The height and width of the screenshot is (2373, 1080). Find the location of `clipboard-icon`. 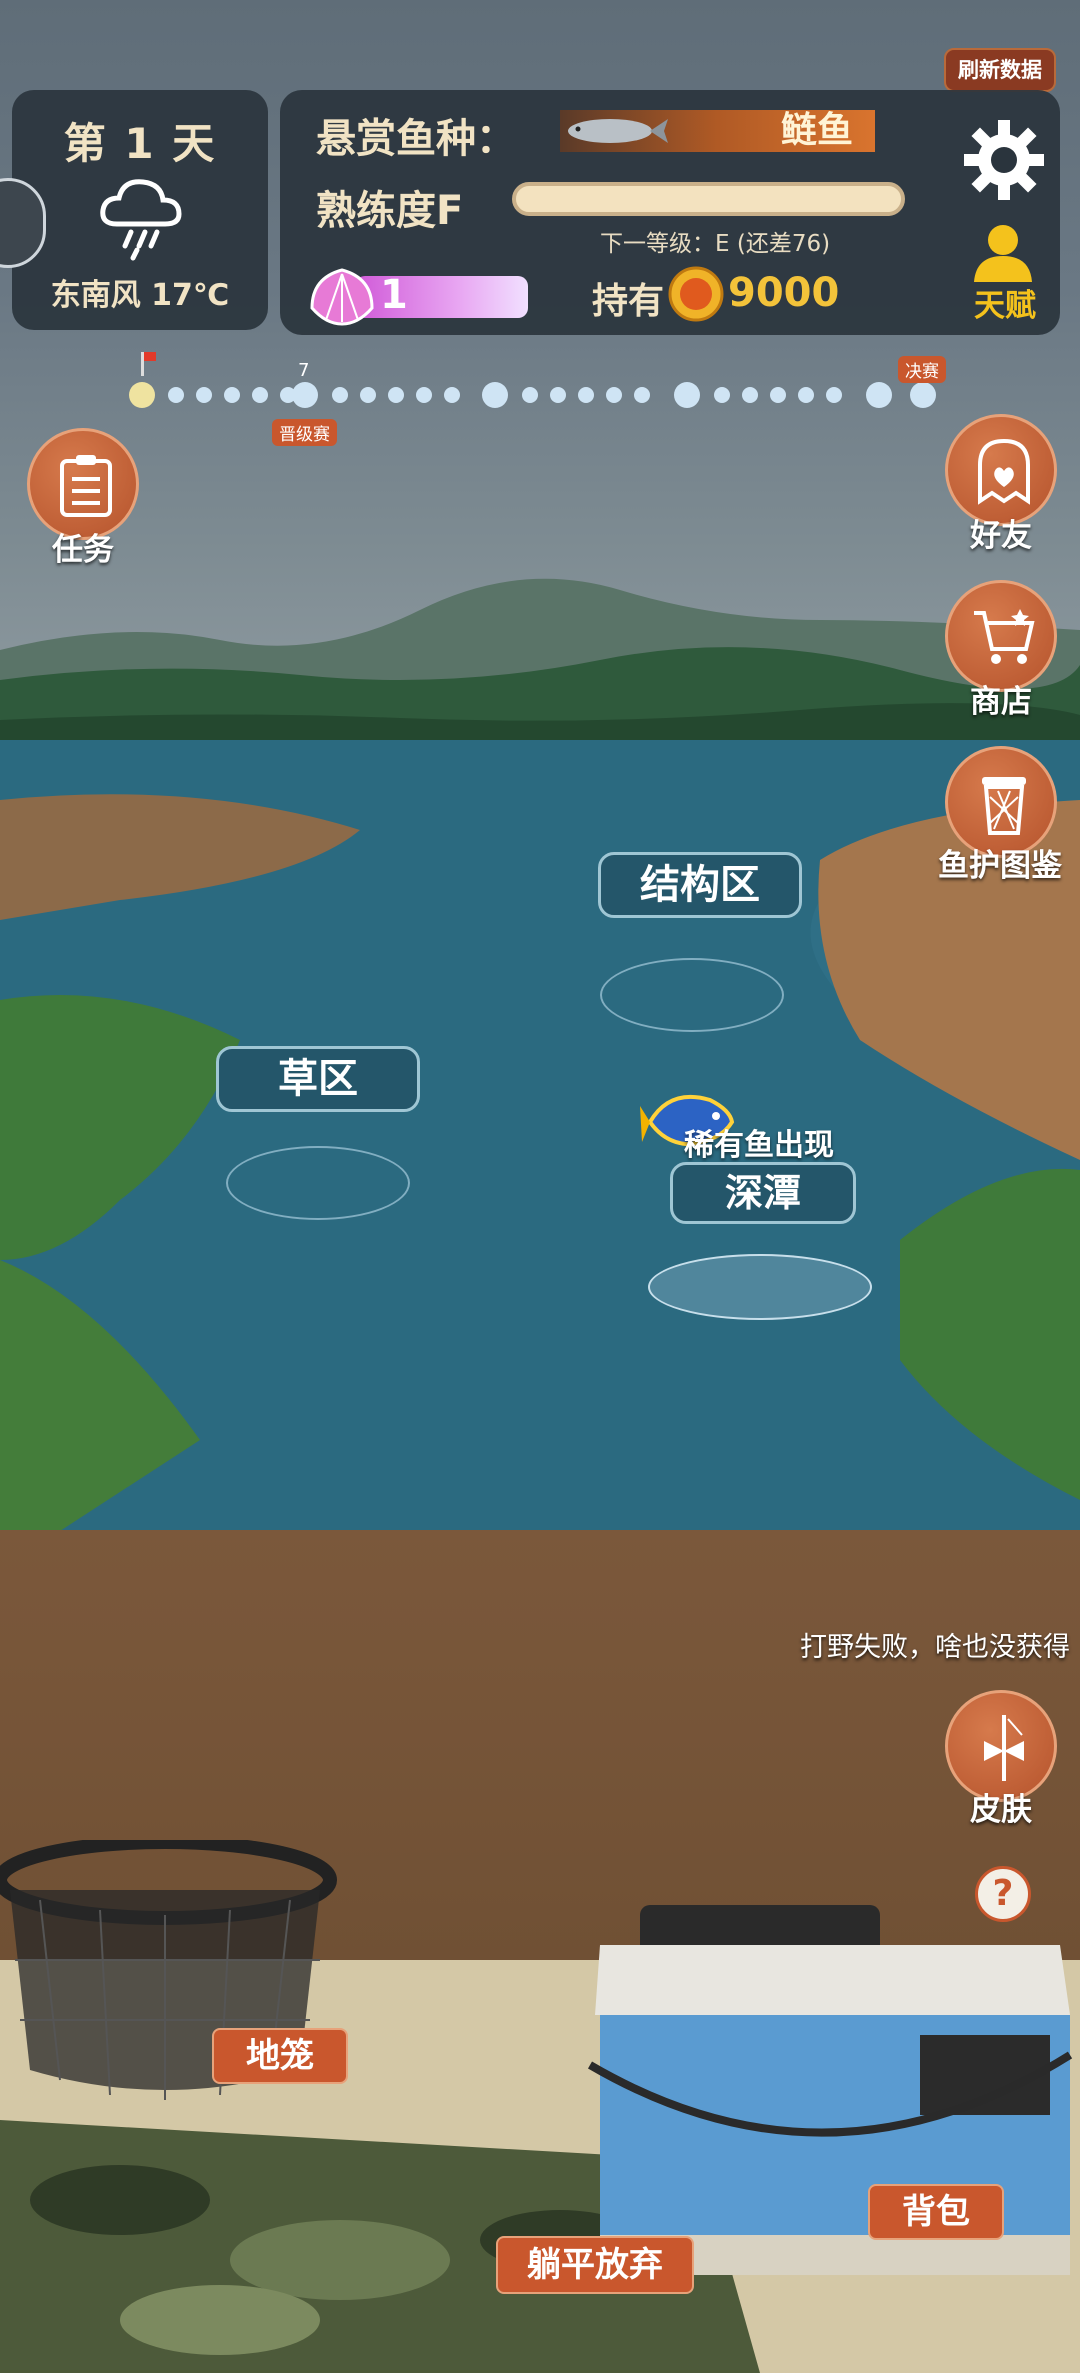

clipboard-icon is located at coordinates (86, 486).